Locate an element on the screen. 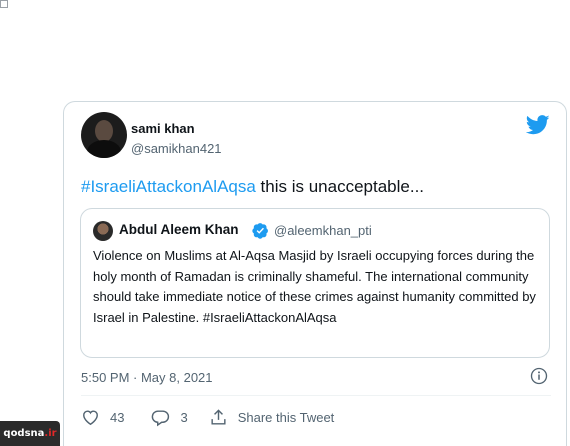  quoted-author-handle: @aleemkhan_pti is located at coordinates (323, 230).